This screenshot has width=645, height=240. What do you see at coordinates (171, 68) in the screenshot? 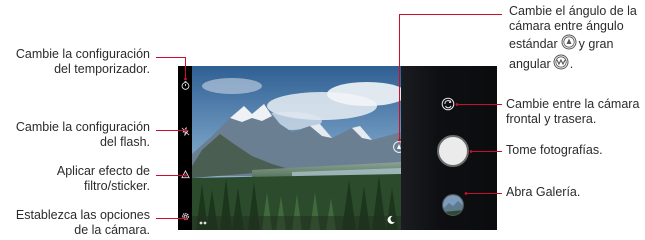
I see `timer-leader-line` at bounding box center [171, 68].